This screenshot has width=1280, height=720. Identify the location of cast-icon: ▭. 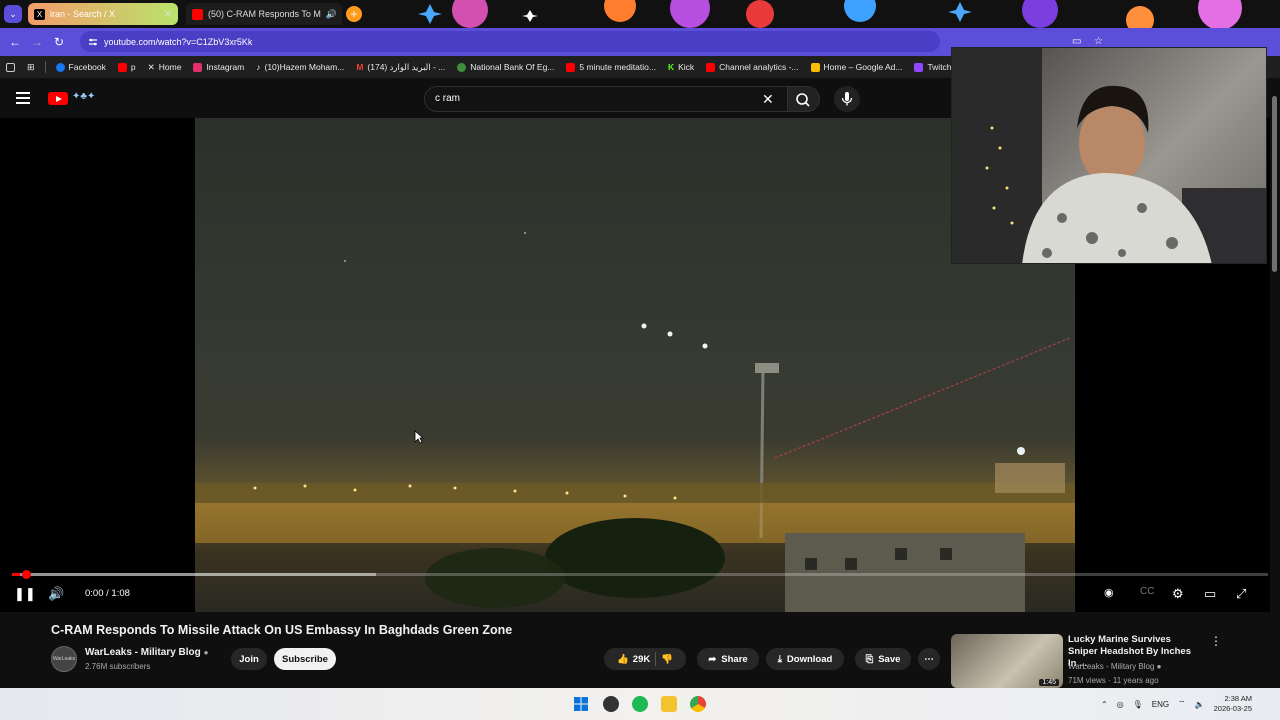
(1076, 41).